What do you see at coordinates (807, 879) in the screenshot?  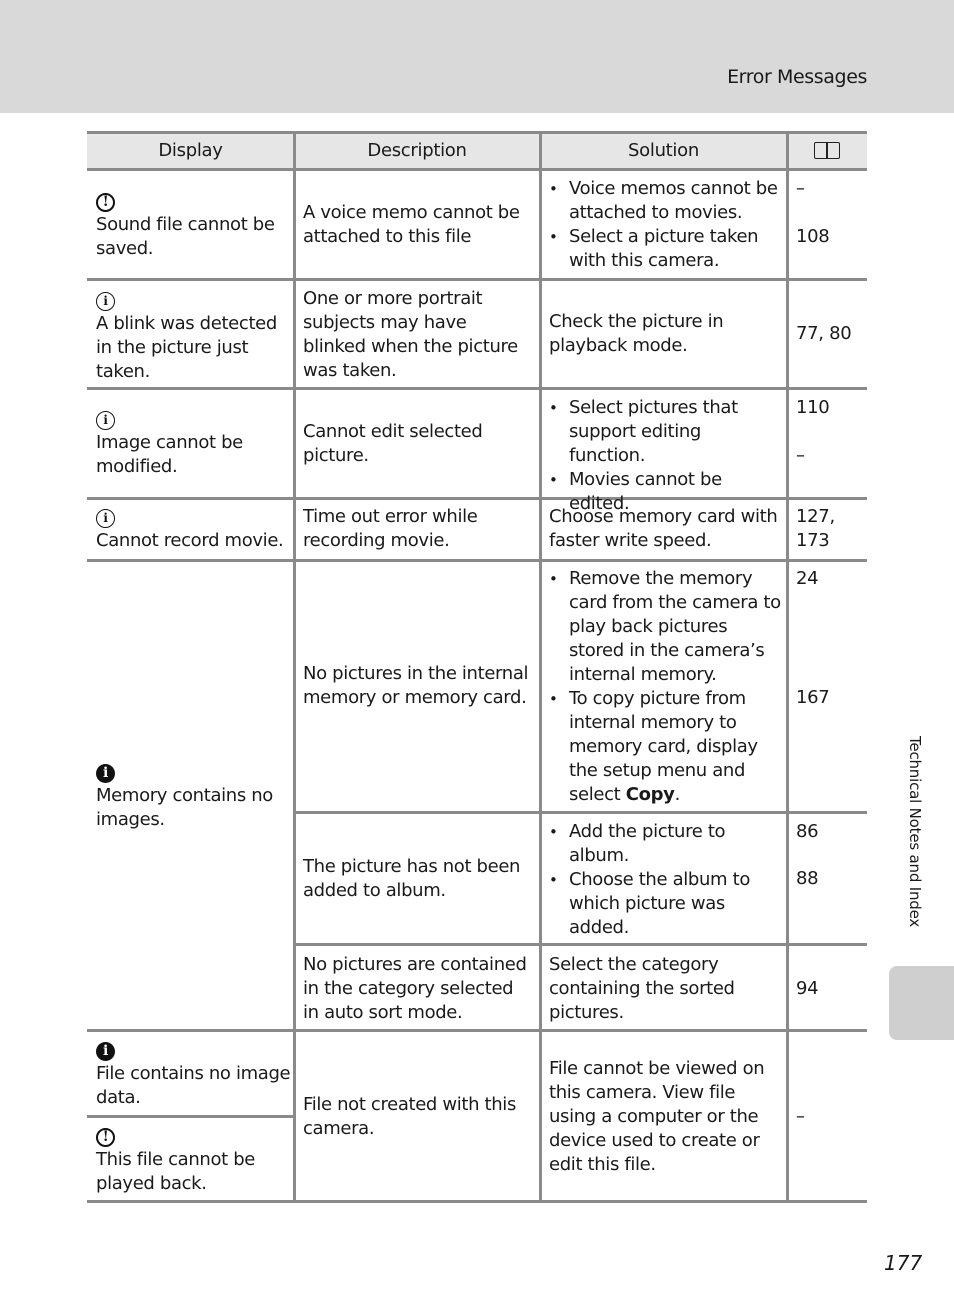 I see `page-reference: 88` at bounding box center [807, 879].